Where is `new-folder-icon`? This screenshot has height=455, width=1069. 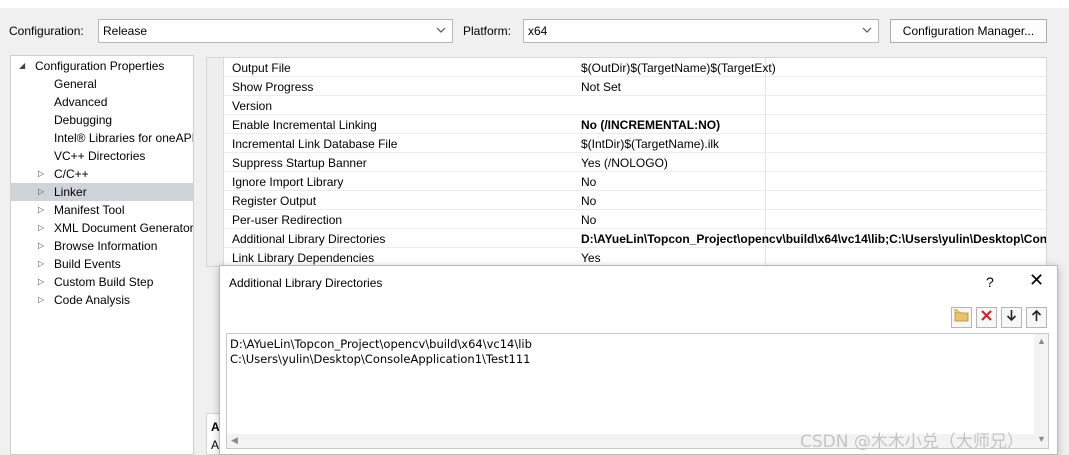 new-folder-icon is located at coordinates (961, 317).